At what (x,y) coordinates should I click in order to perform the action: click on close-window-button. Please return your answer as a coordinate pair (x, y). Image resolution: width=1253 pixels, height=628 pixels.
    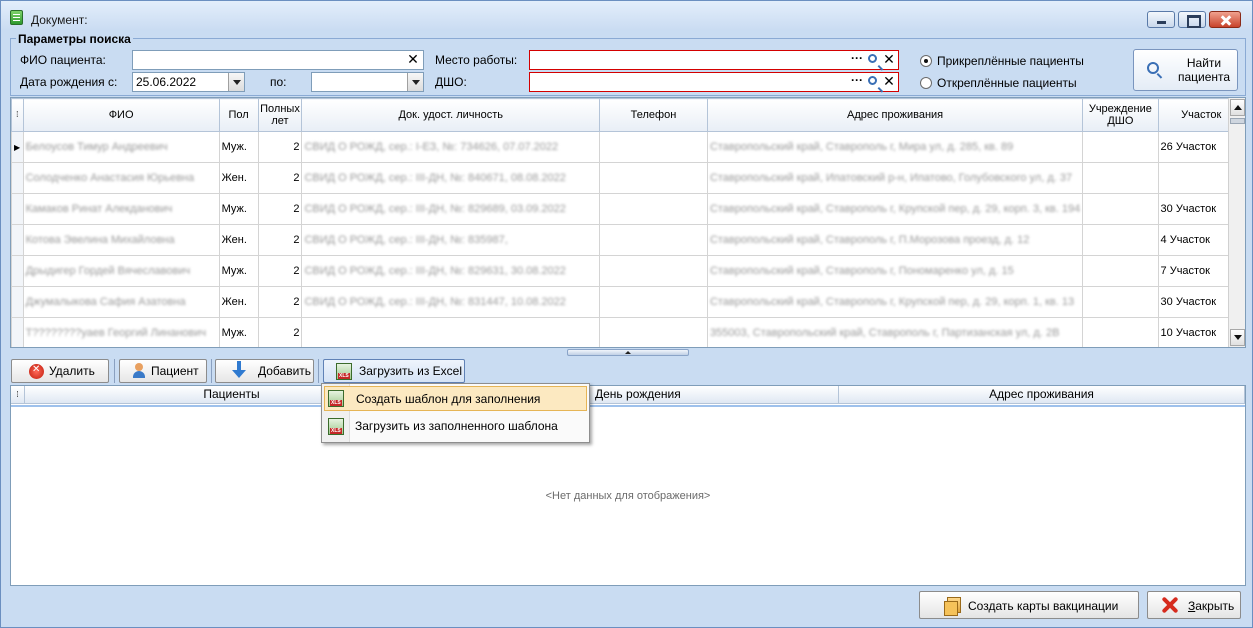
    Looking at the image, I should click on (1225, 19).